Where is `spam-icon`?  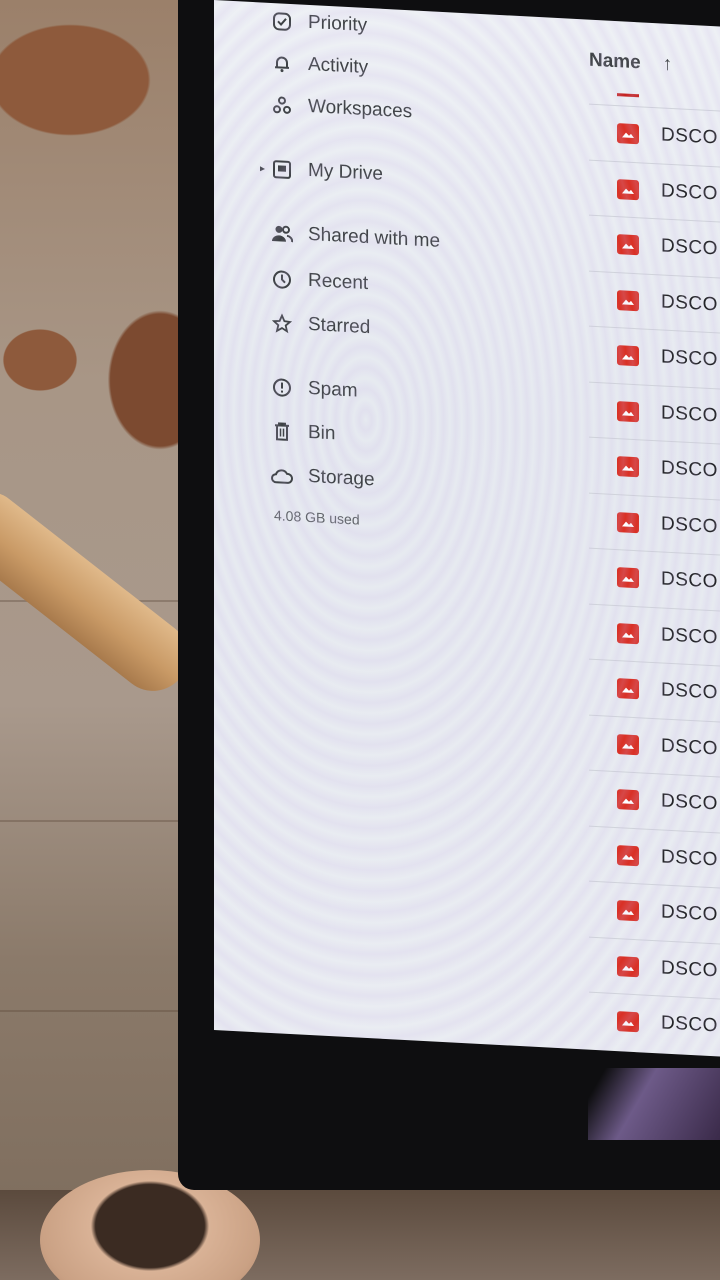
spam-icon is located at coordinates (282, 387).